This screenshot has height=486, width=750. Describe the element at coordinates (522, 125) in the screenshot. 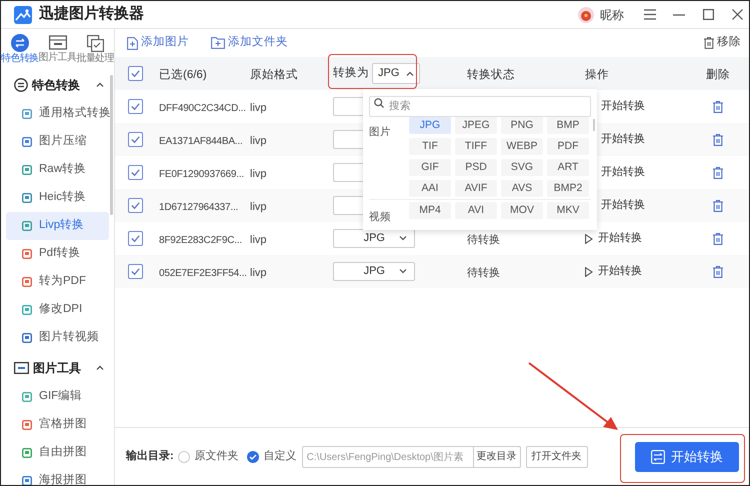

I see `format-option: PNG` at that location.